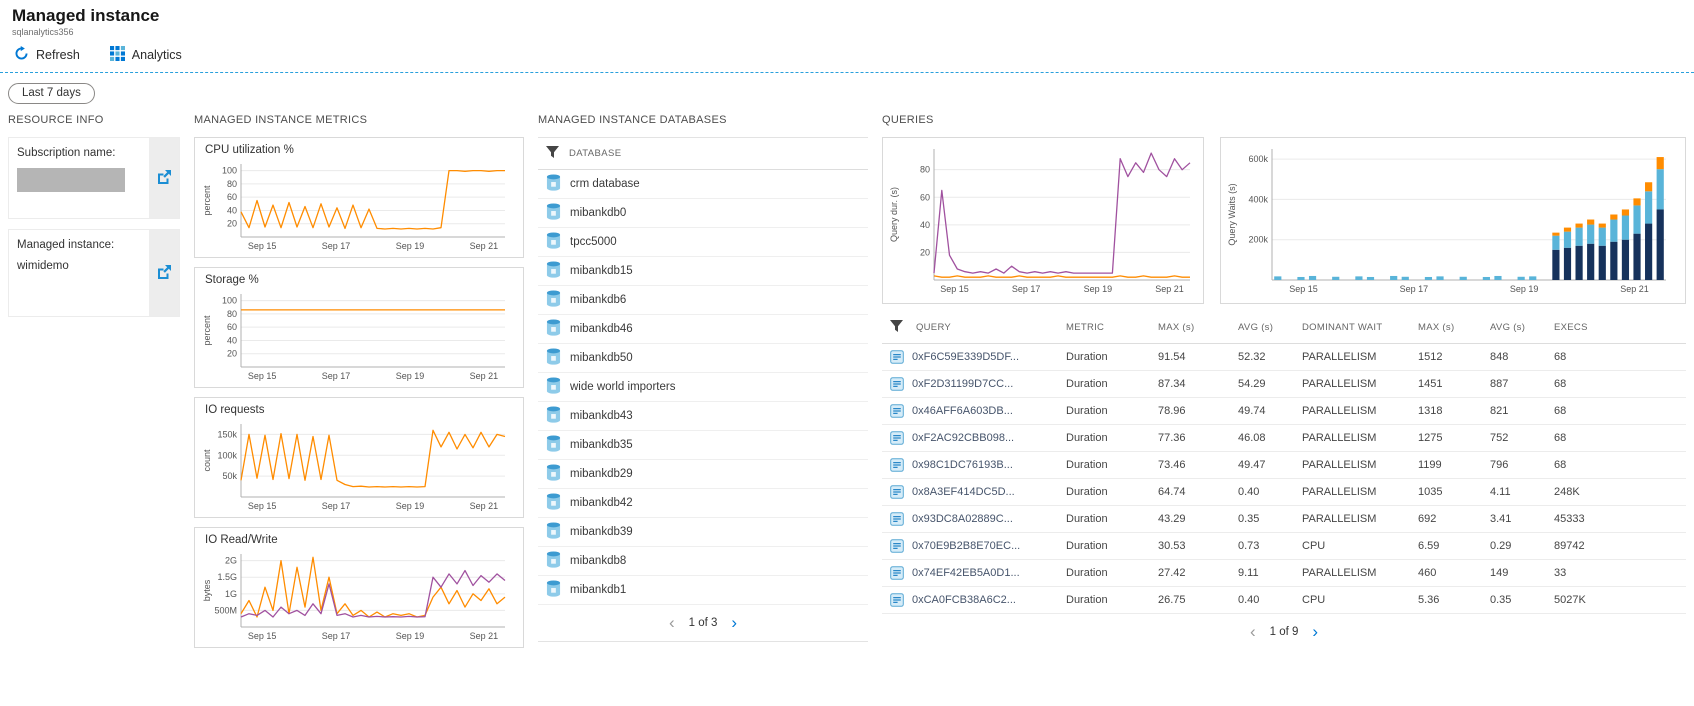  I want to click on svg-text: 50k, so click(229, 476).